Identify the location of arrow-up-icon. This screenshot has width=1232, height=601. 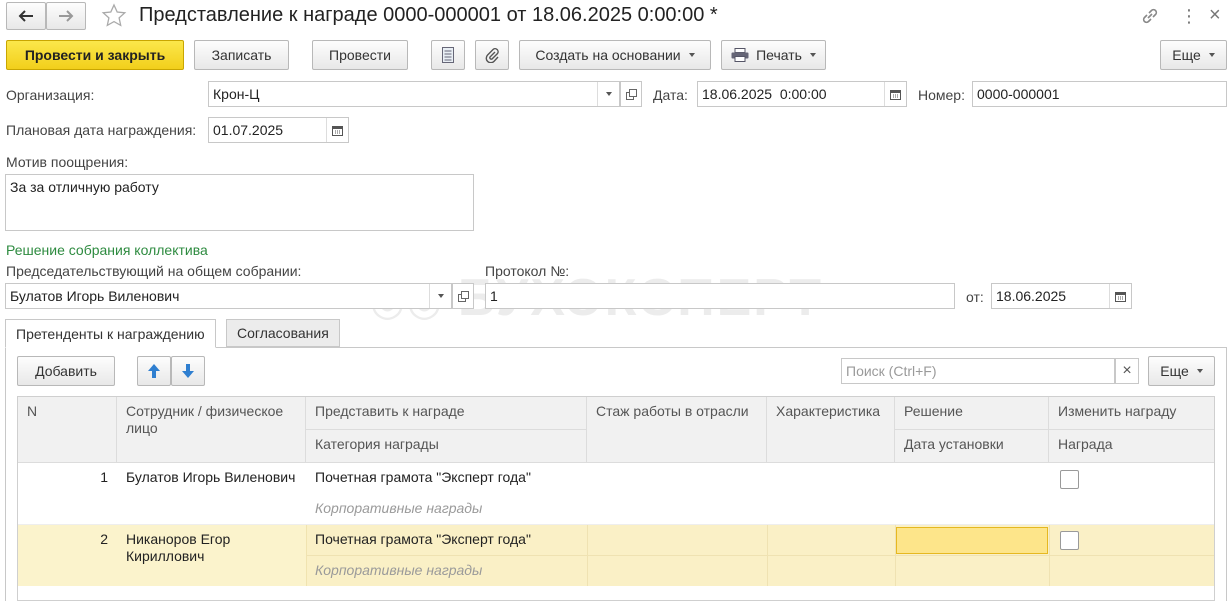
(154, 371).